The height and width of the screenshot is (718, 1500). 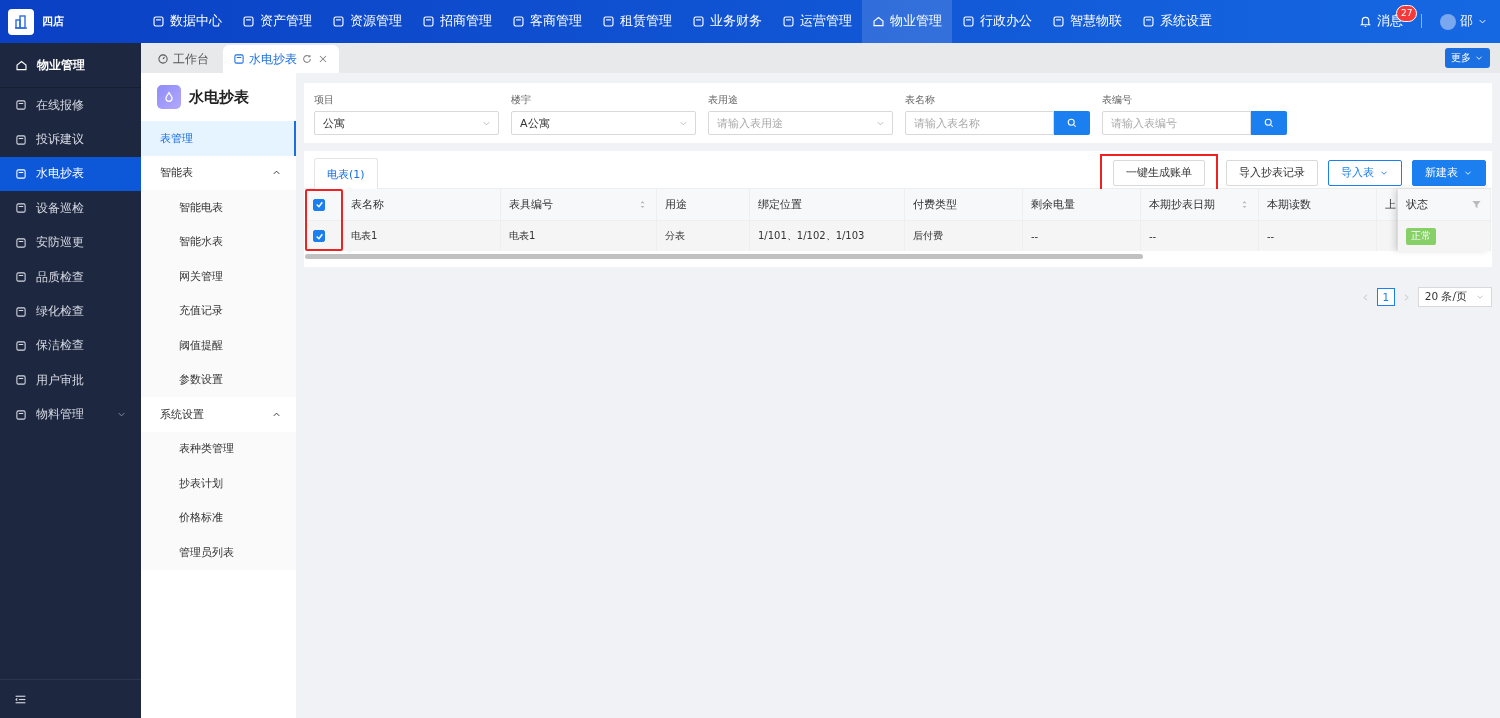 I want to click on column-header: 本期读数, so click(x=1318, y=204).